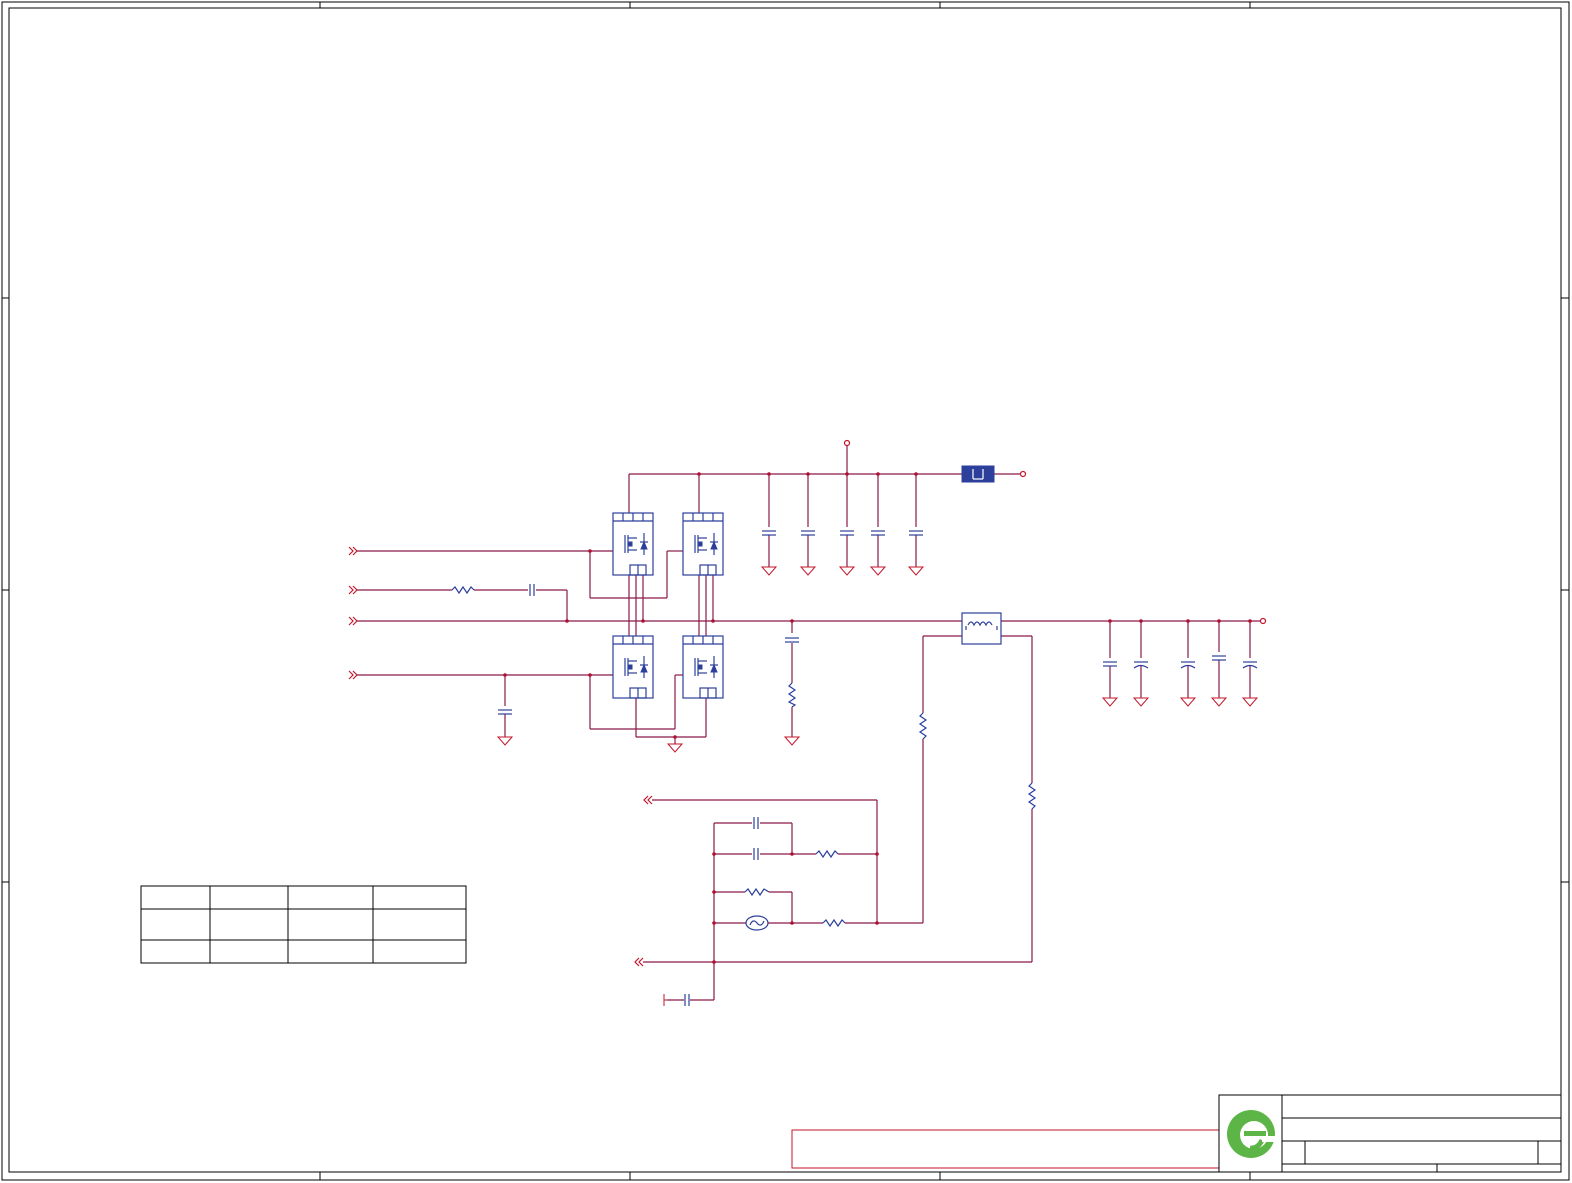  What do you see at coordinates (303, 924) in the screenshot?
I see `info-table` at bounding box center [303, 924].